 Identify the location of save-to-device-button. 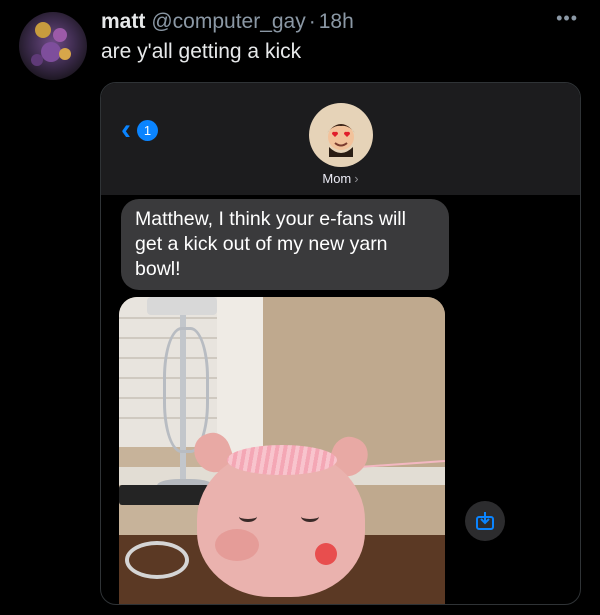
(485, 521).